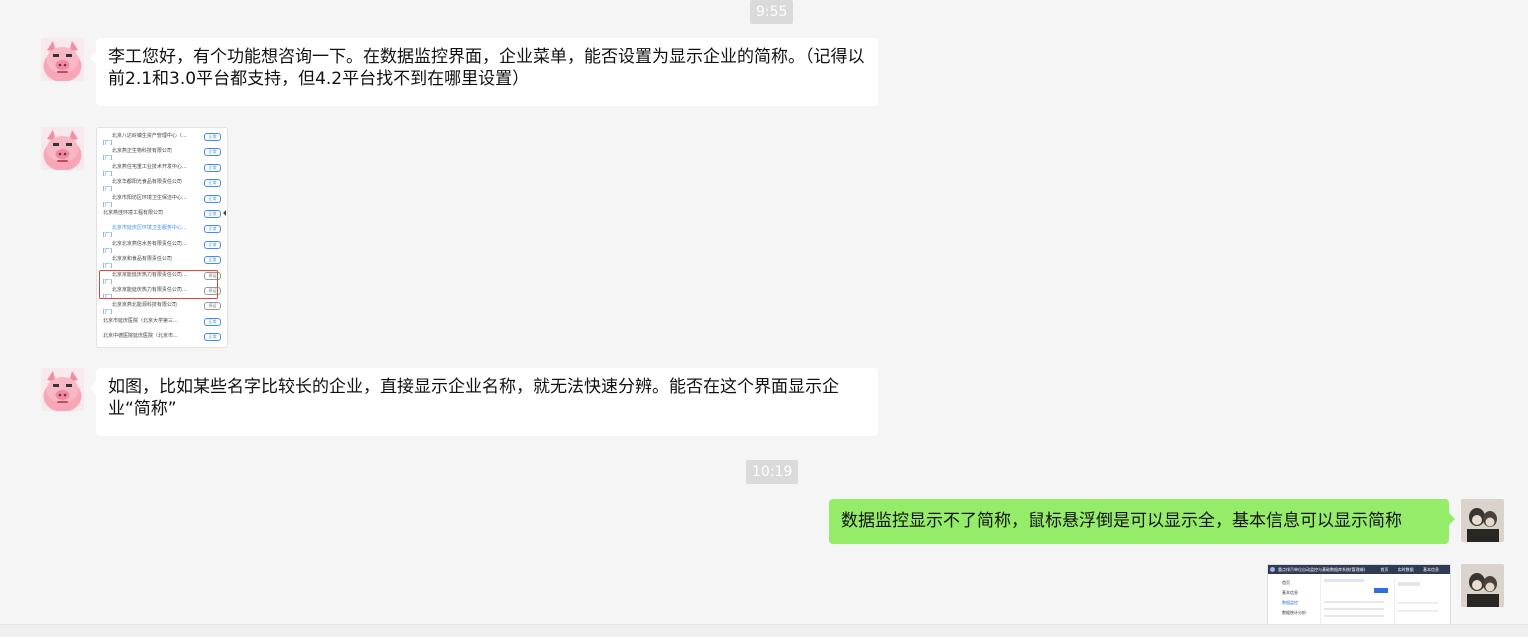 Image resolution: width=1528 pixels, height=637 pixels. I want to click on company-list-row: [厂]北京北京燕信水务有限责任公司... 正常, so click(162, 245).